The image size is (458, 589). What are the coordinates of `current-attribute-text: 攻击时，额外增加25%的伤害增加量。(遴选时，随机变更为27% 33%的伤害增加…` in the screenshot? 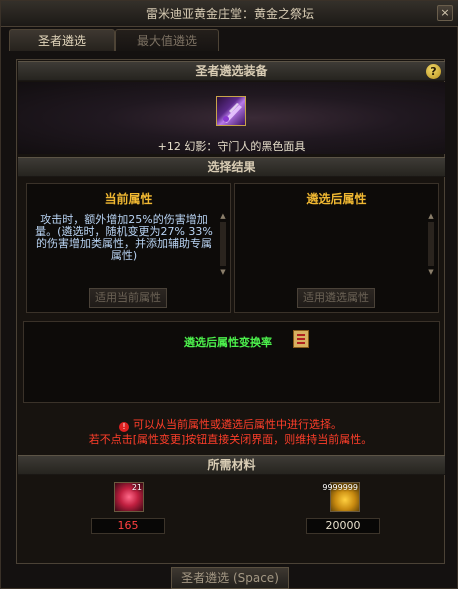 It's located at (124, 237).